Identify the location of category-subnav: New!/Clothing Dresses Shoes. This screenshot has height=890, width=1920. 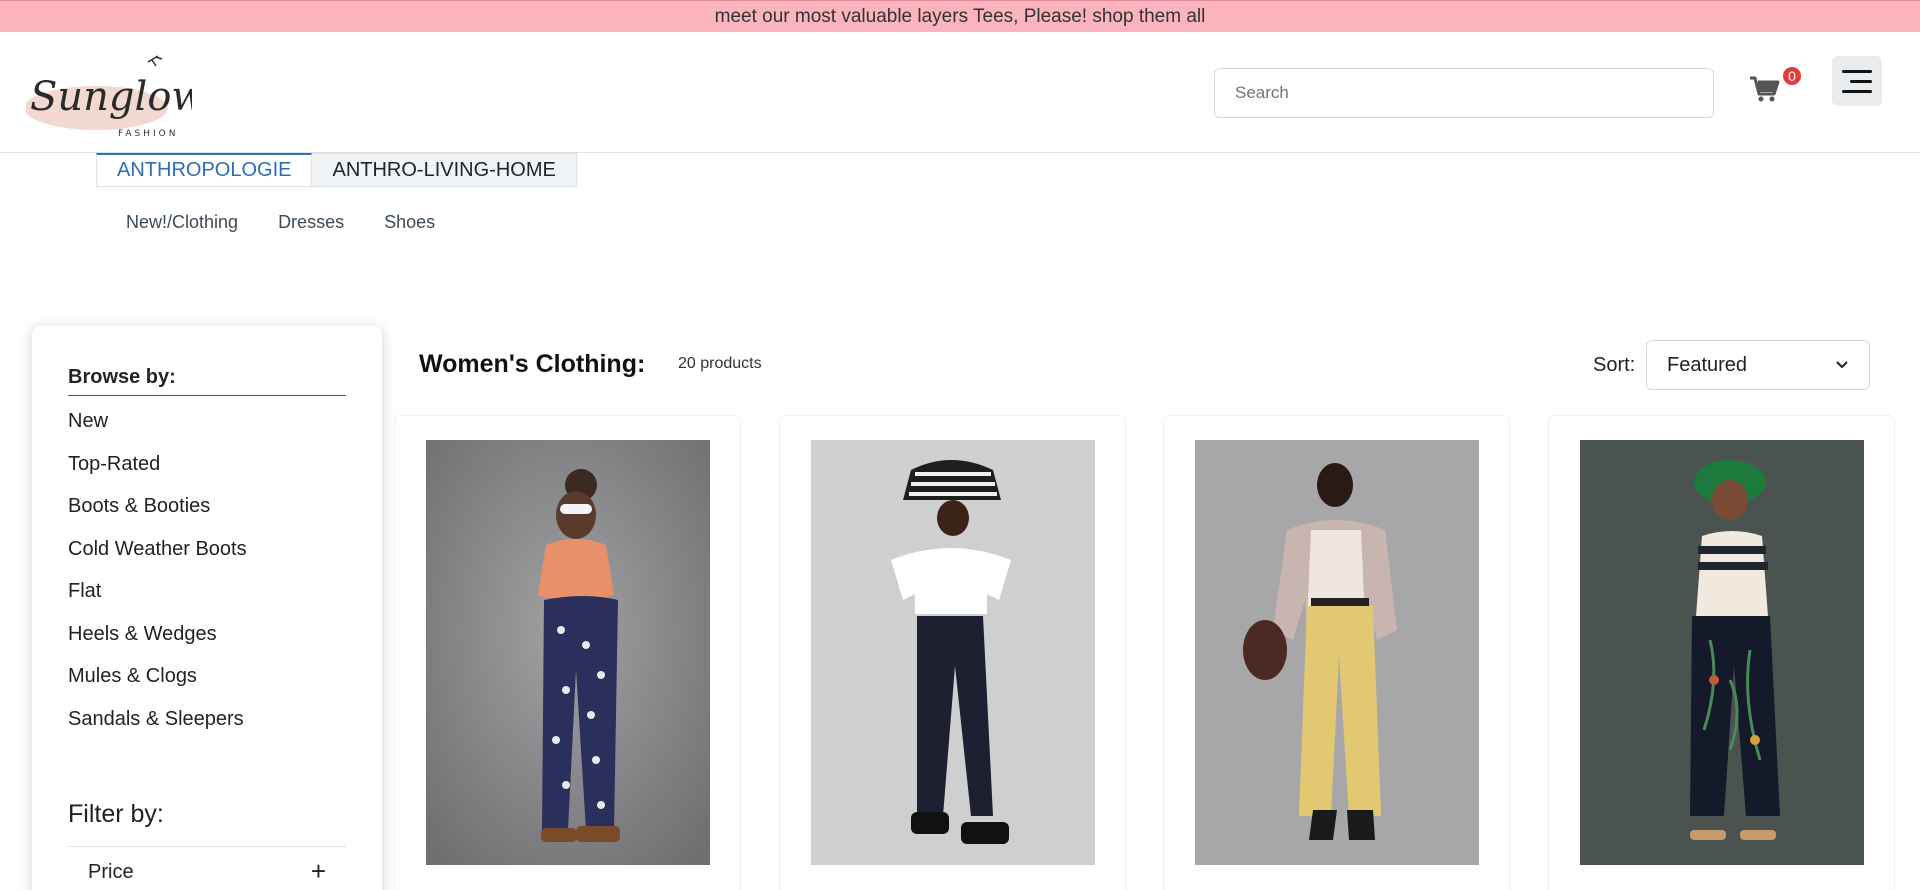
(280, 222).